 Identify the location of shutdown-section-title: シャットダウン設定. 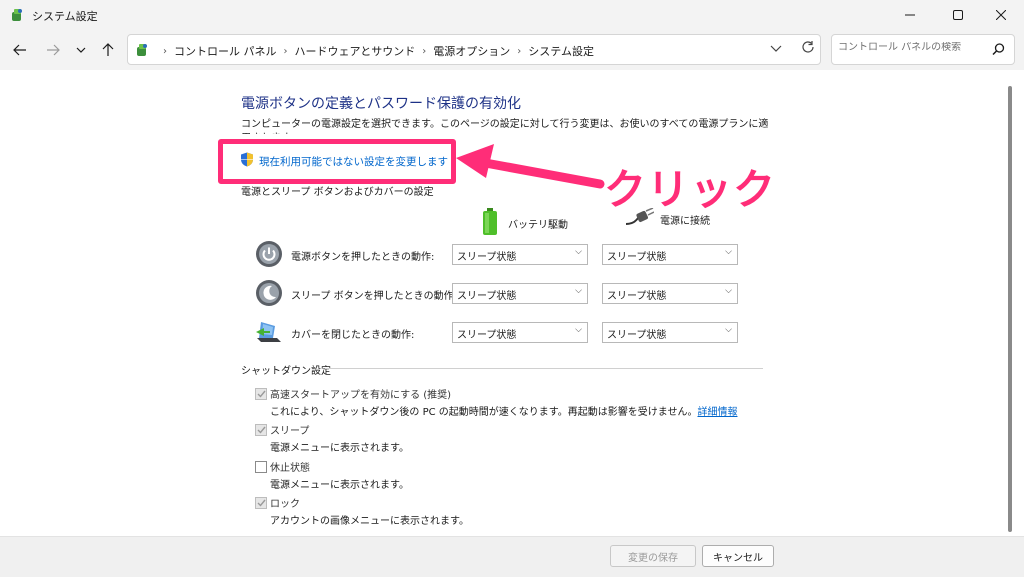
(286, 371).